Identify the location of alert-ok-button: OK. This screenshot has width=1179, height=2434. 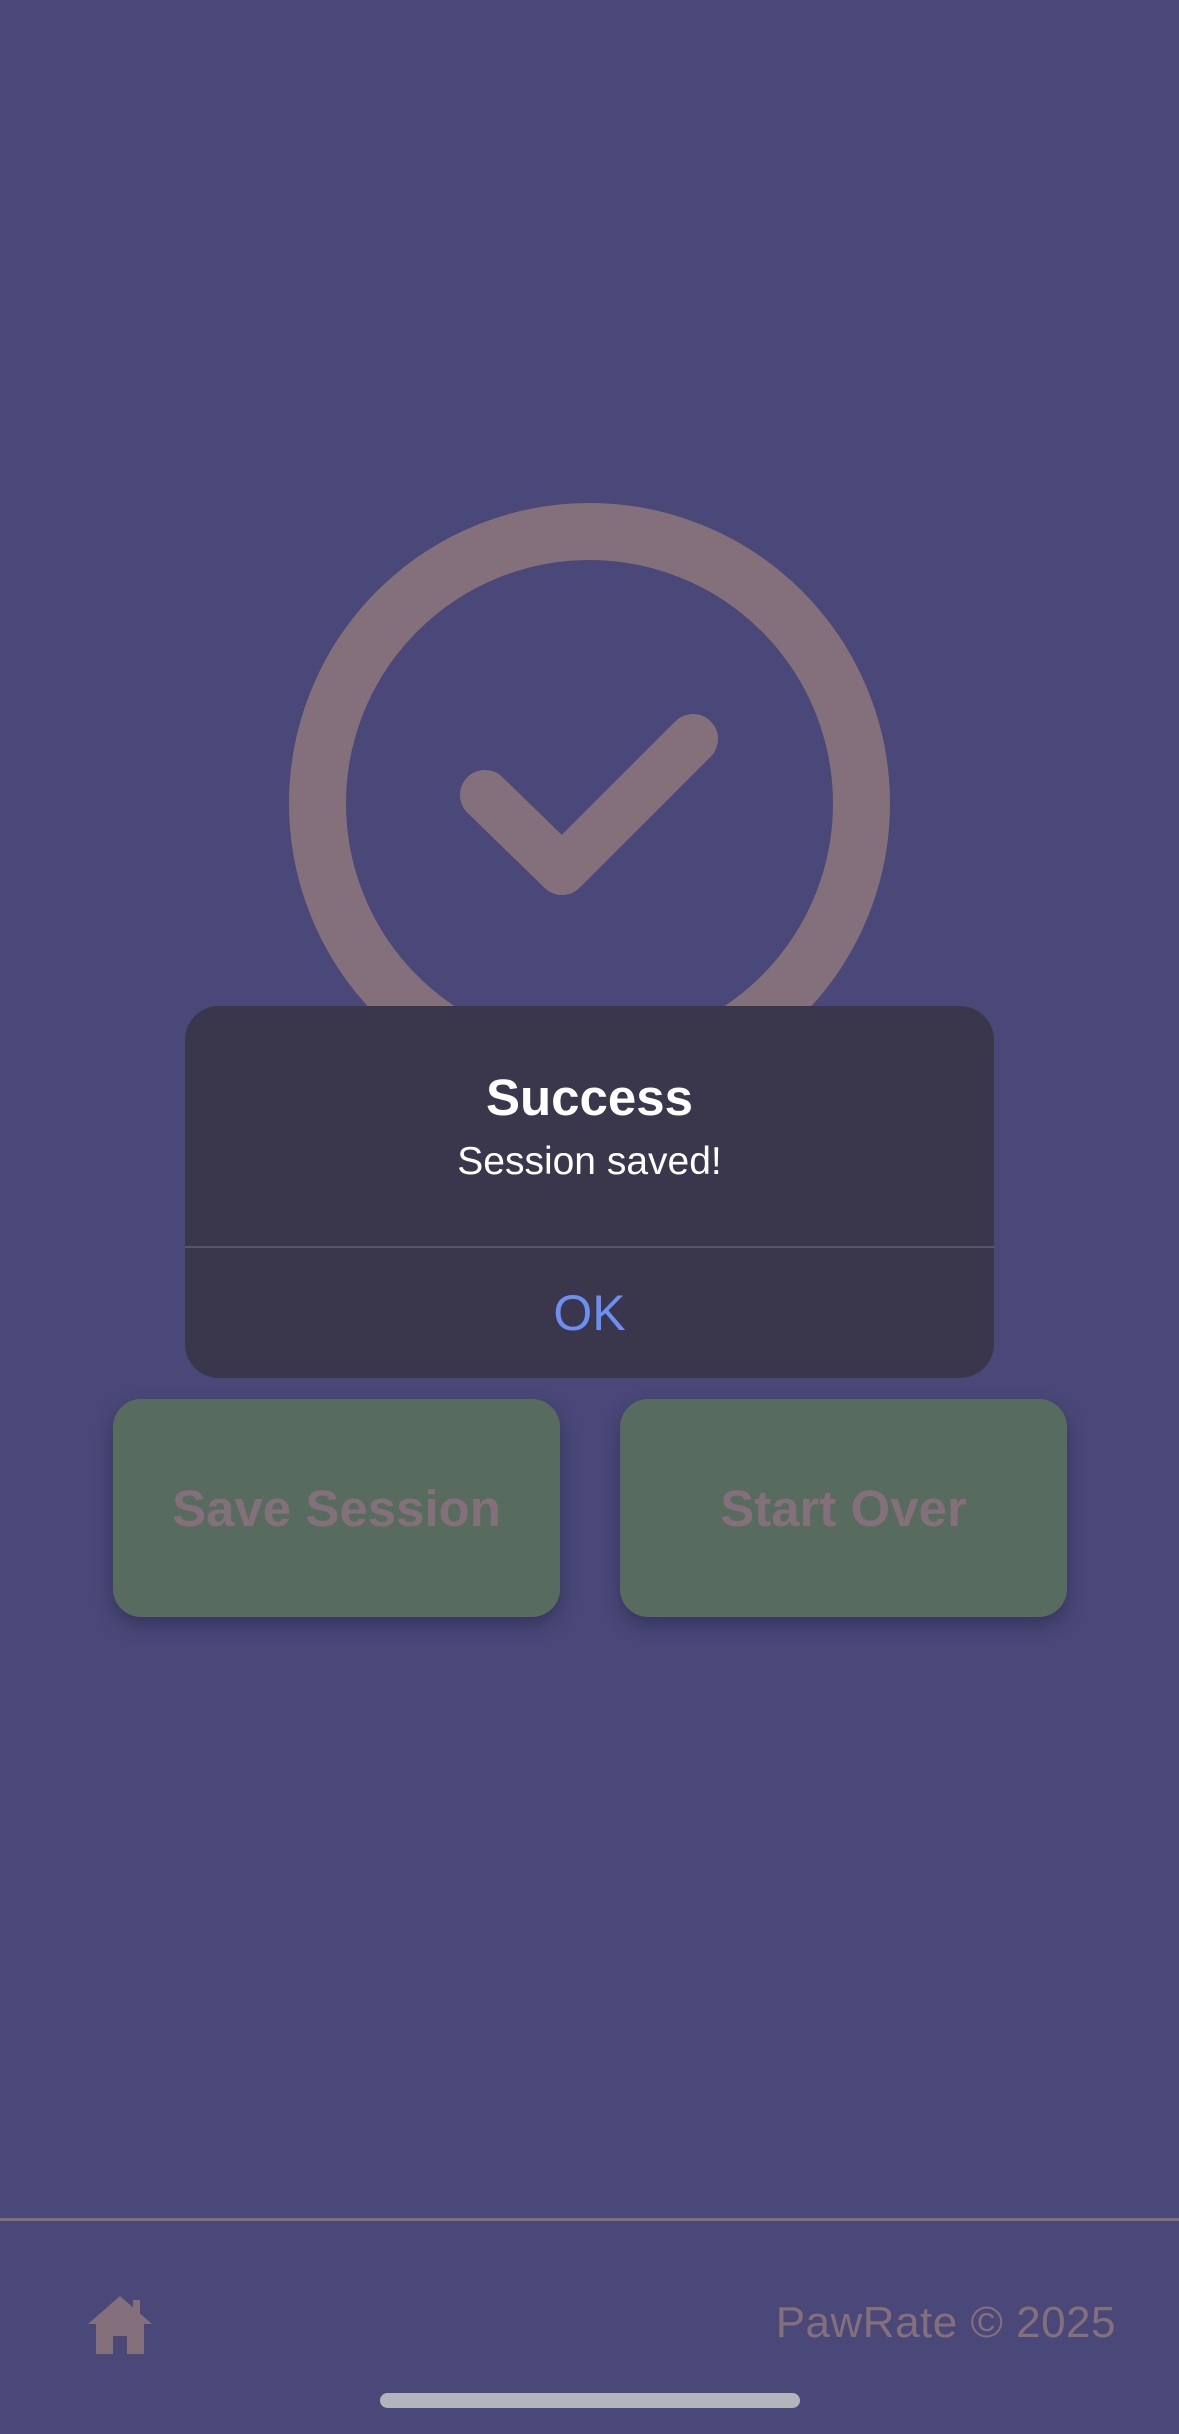
(589, 1313).